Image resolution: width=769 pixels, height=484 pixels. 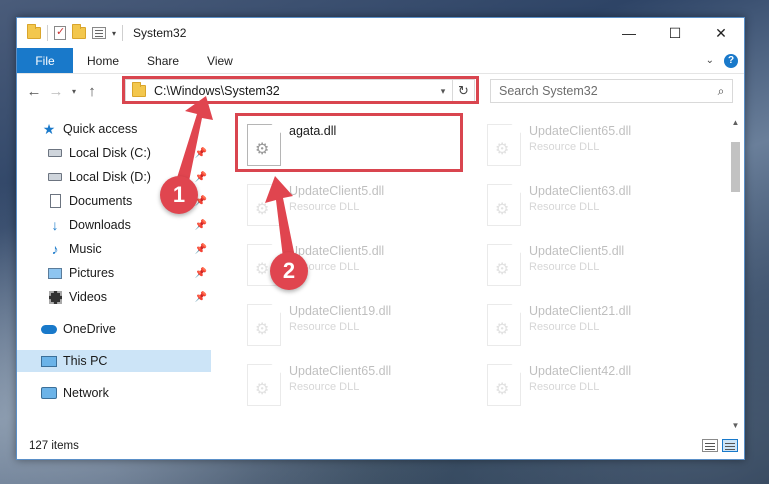 What do you see at coordinates (179, 195) in the screenshot?
I see `step-badge-1: 1` at bounding box center [179, 195].